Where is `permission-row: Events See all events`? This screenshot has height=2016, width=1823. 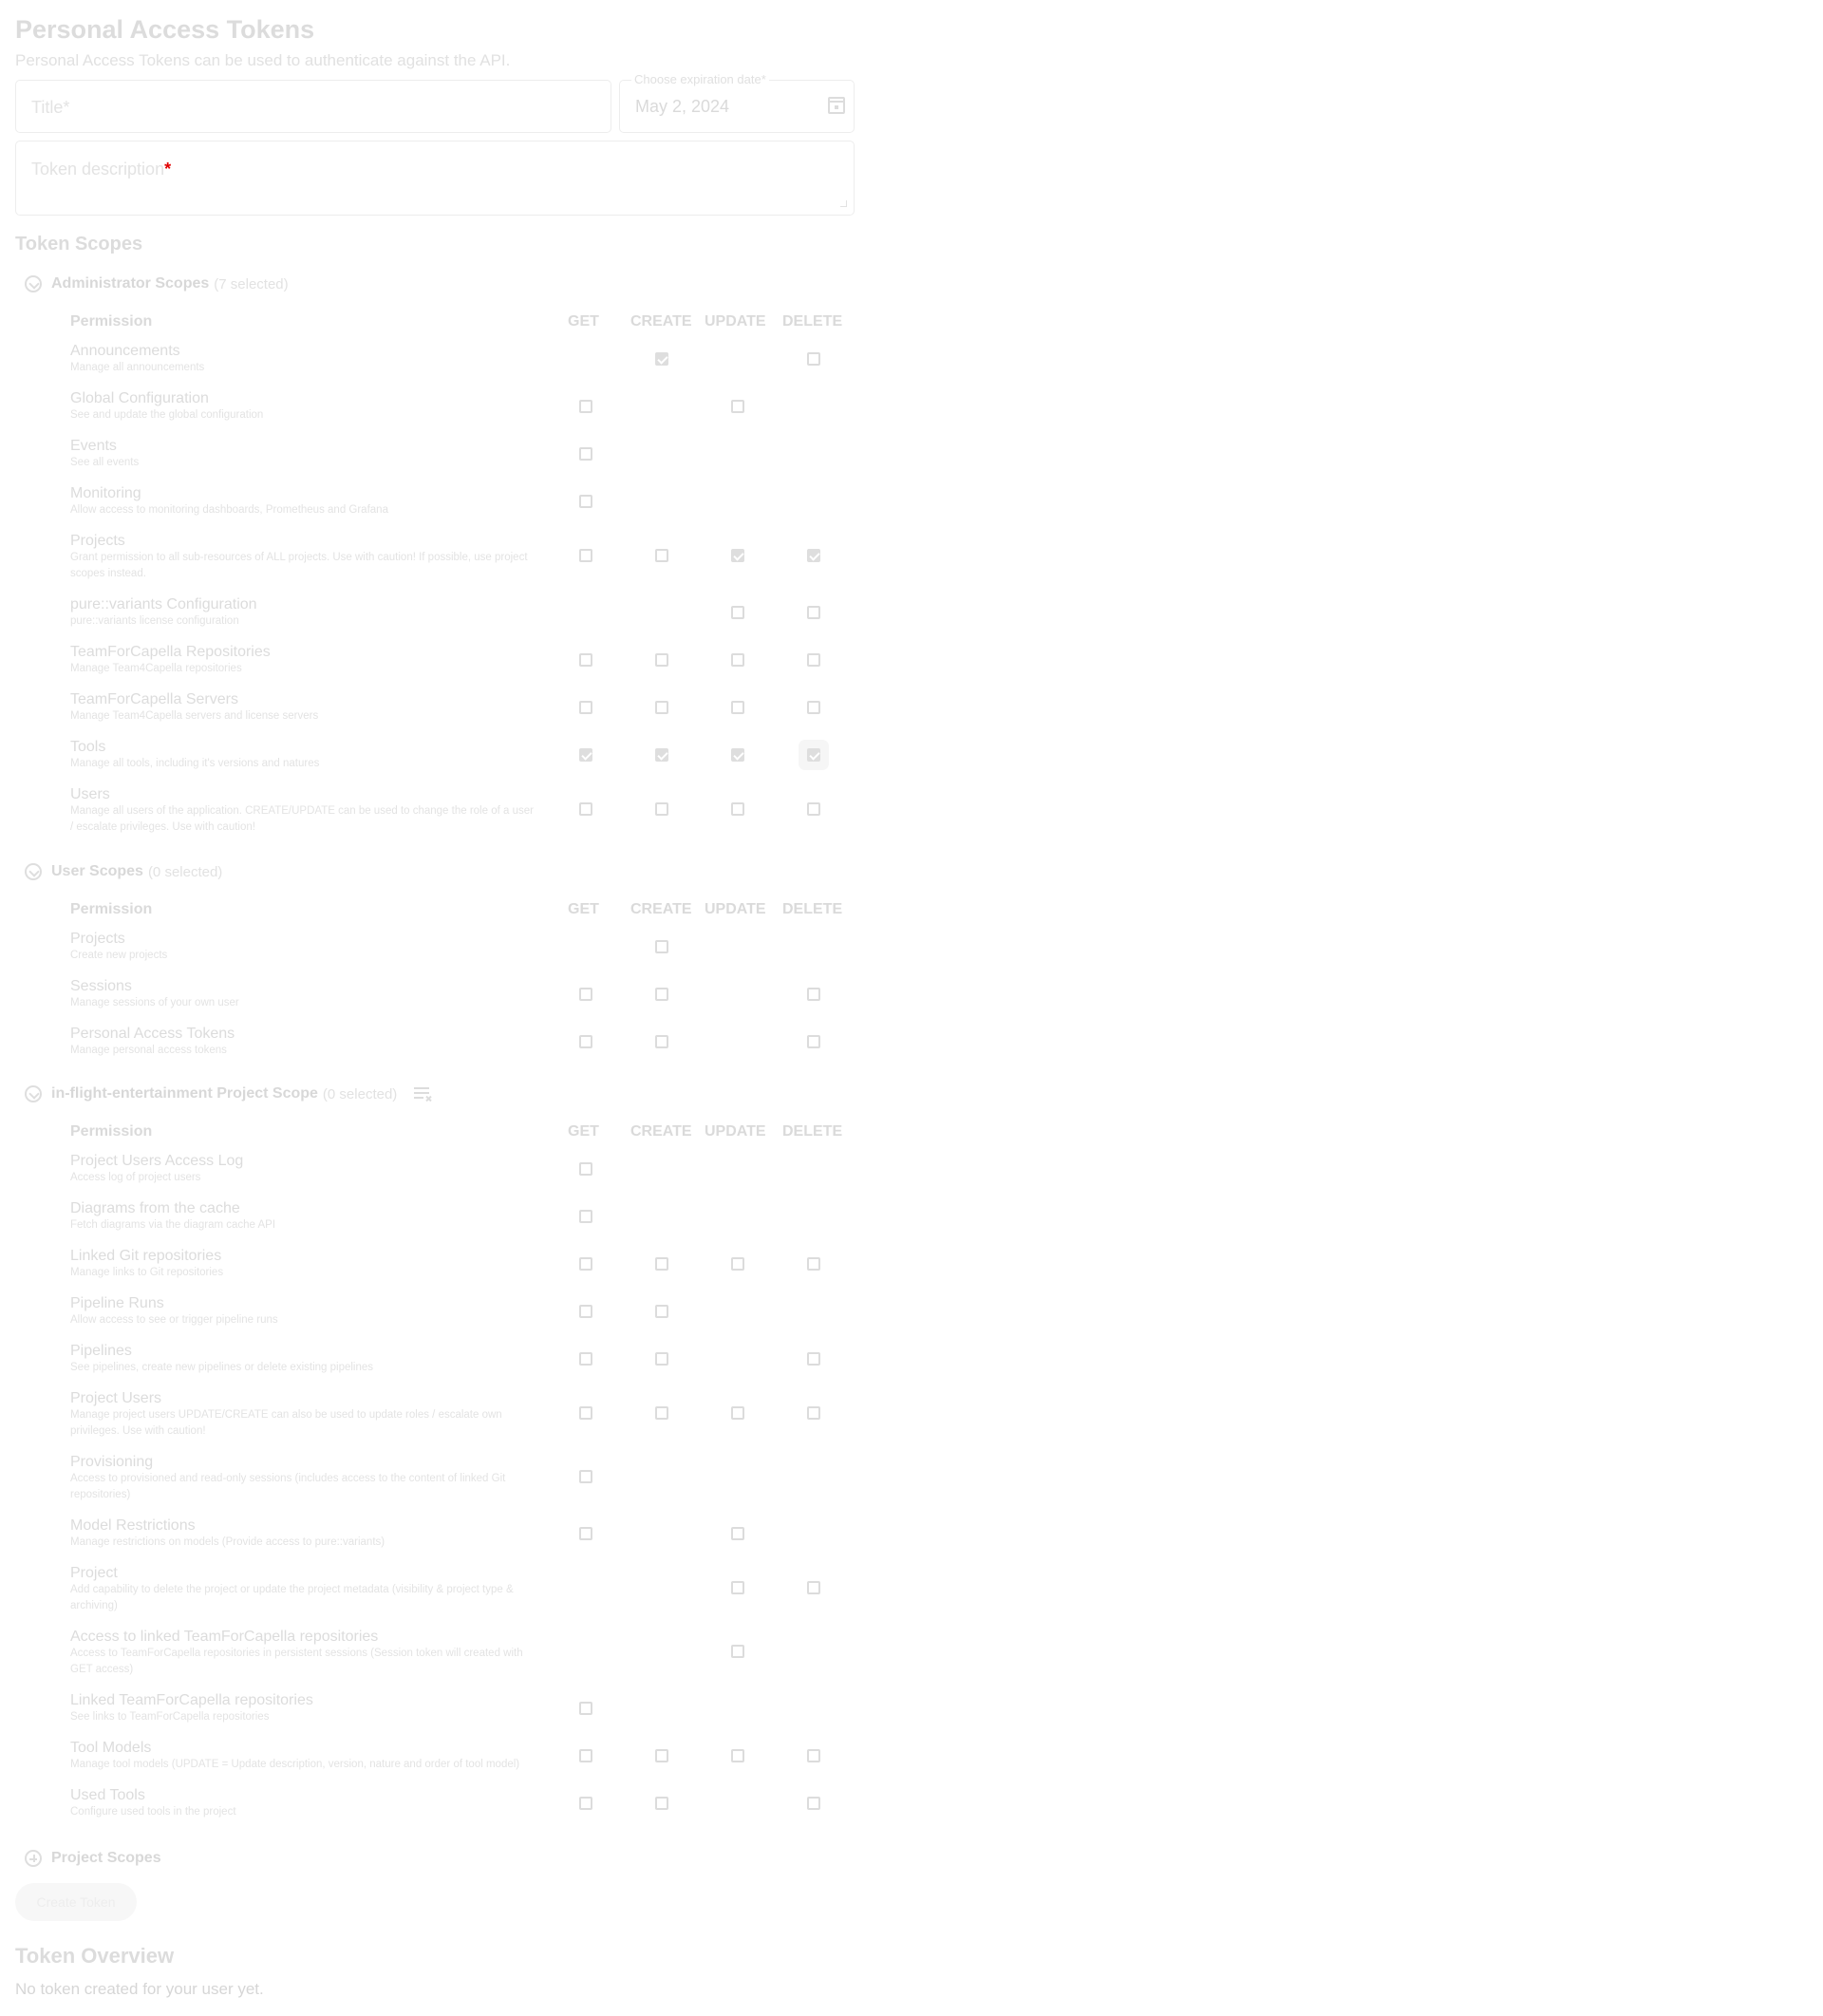
permission-row: Events See all events is located at coordinates (460, 461).